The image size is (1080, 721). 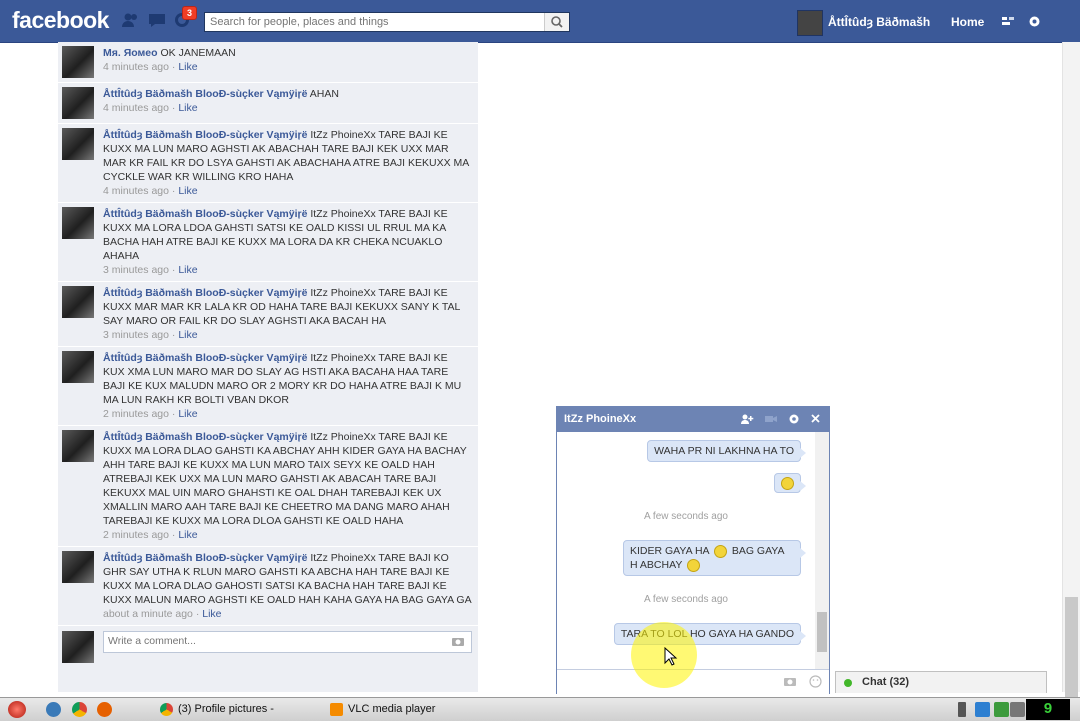 I want to click on mouse-pointer-icon, so click(x=671, y=656).